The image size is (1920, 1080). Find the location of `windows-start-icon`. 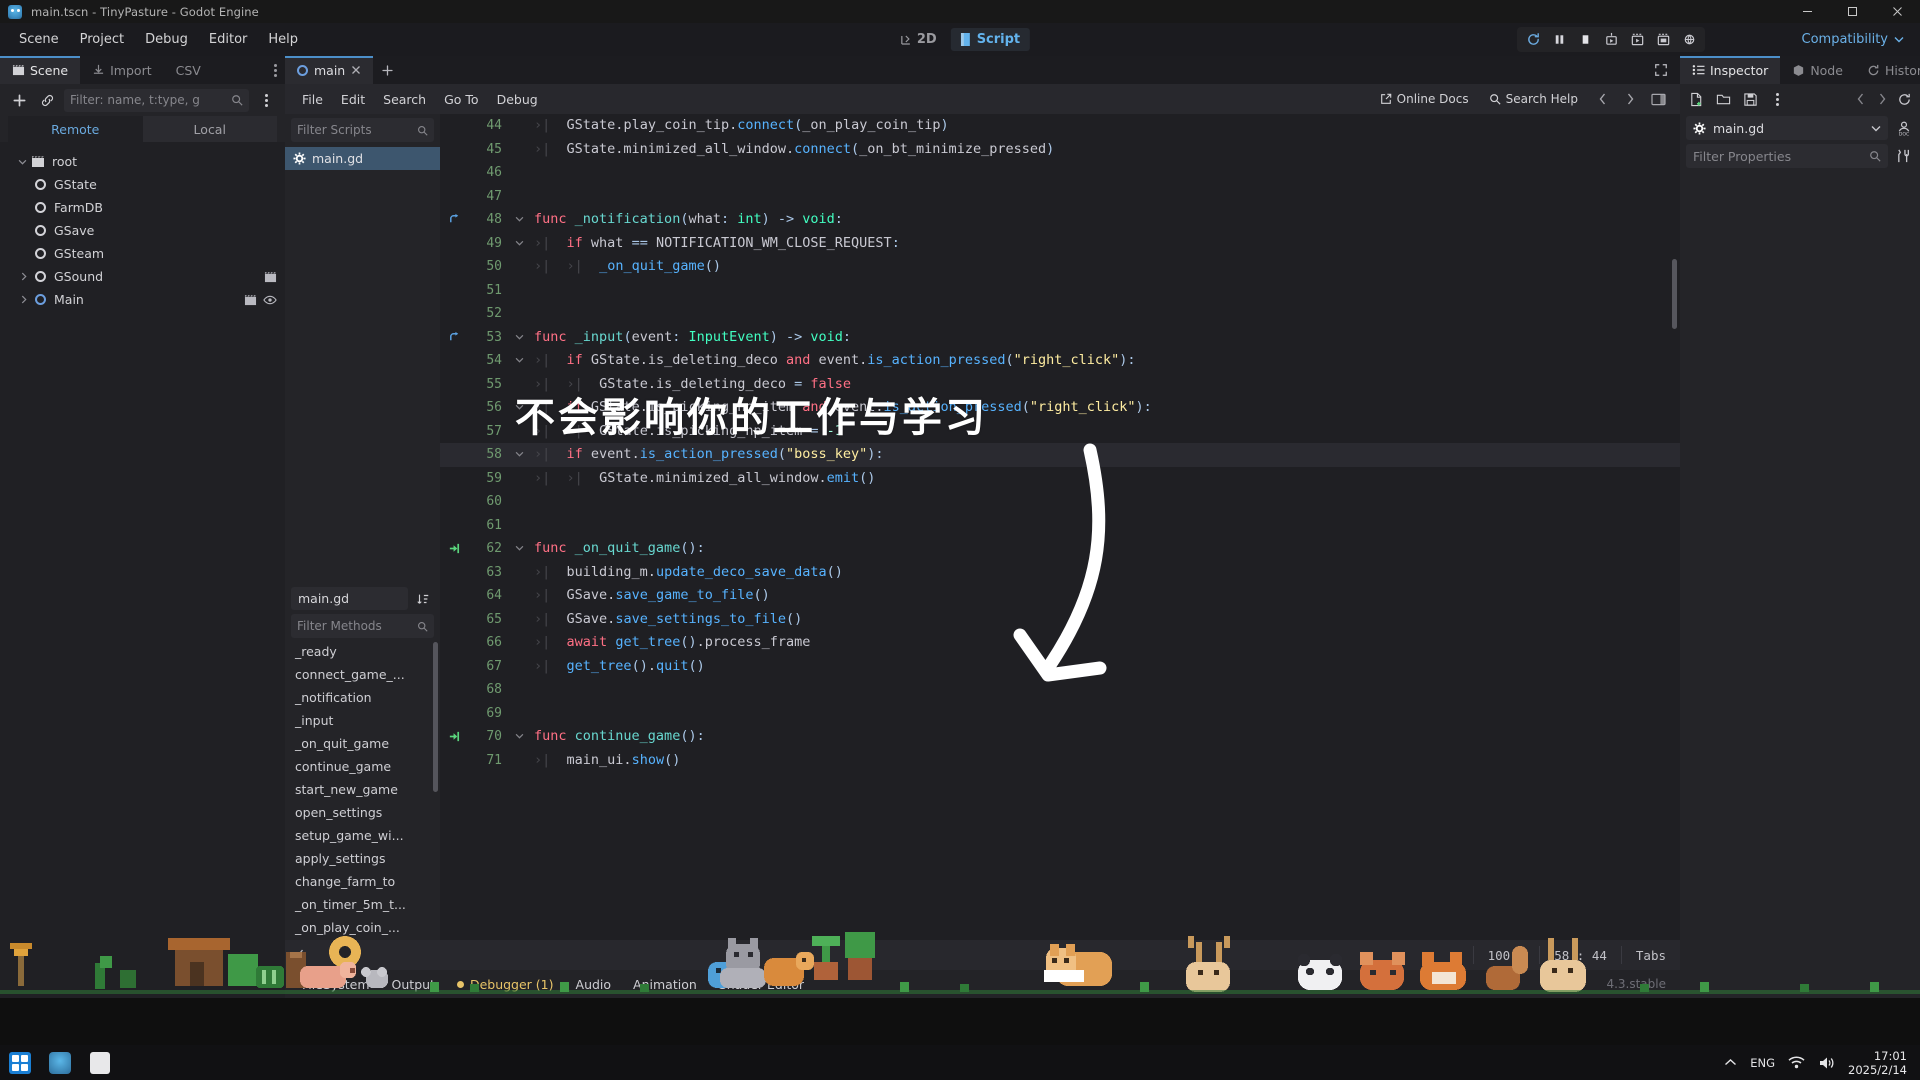

windows-start-icon is located at coordinates (20, 1062).